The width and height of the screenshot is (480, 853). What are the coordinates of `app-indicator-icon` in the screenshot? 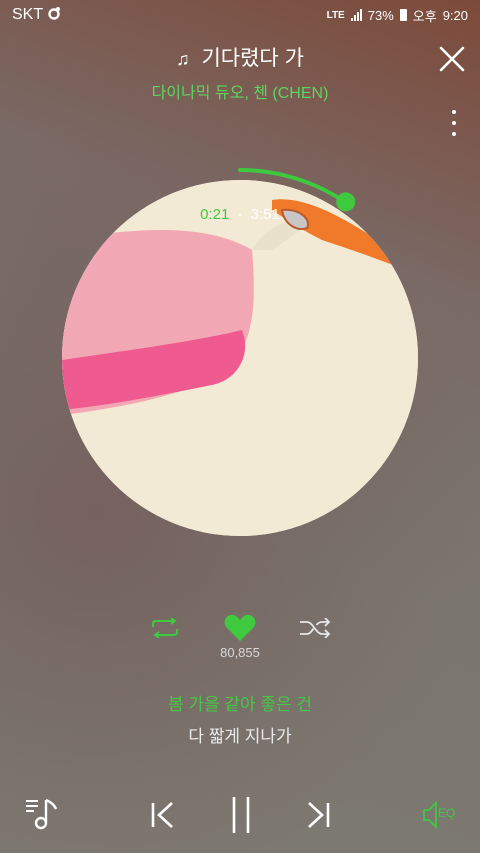 It's located at (54, 15).